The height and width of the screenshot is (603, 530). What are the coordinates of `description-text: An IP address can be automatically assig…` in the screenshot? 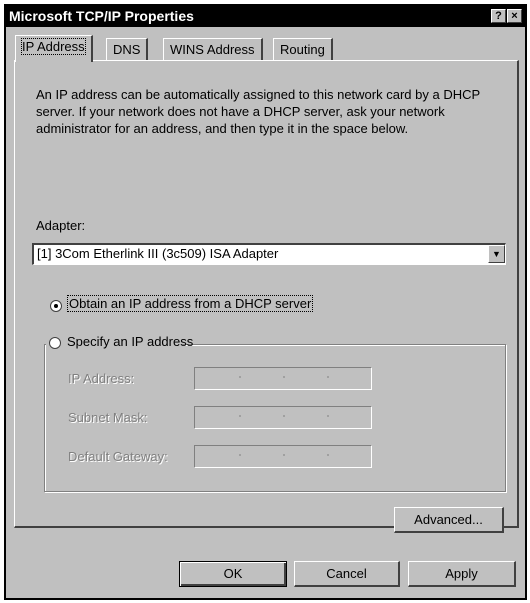 It's located at (258, 111).